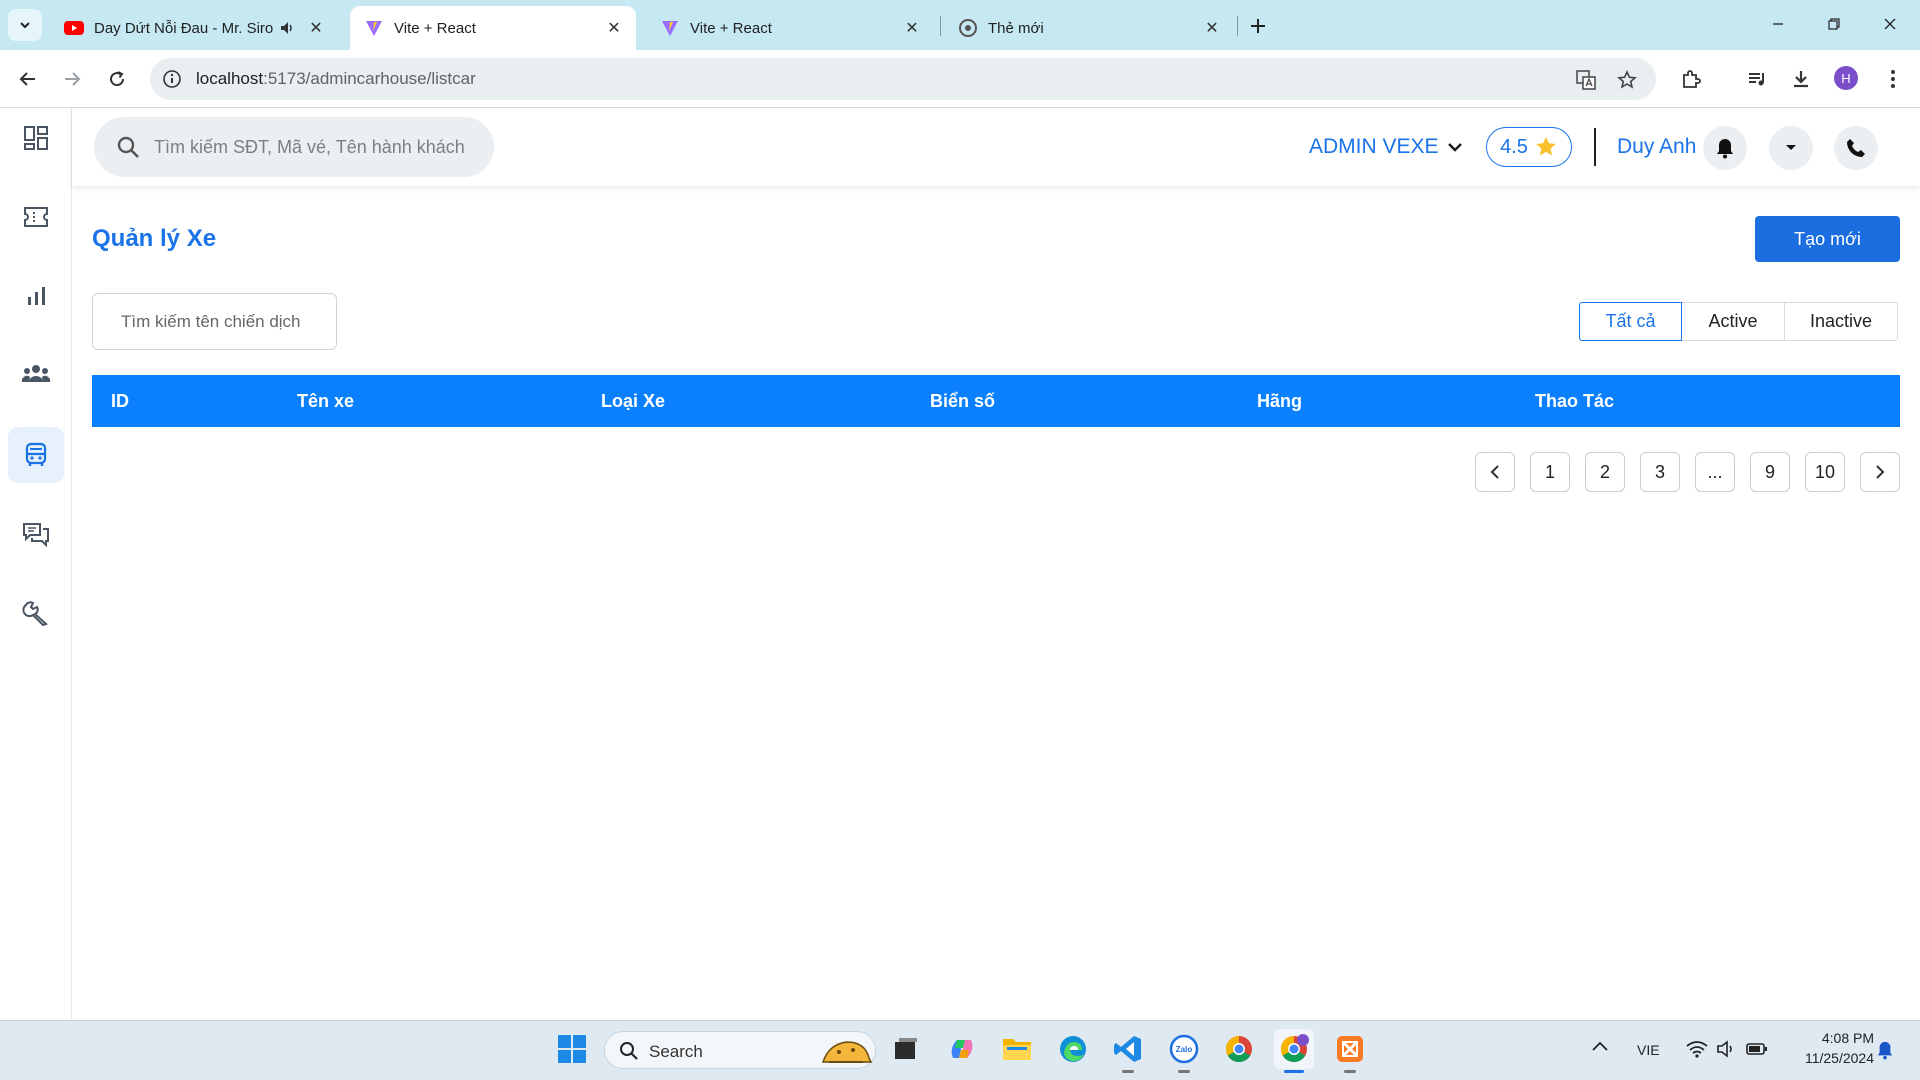  What do you see at coordinates (1890, 24) in the screenshot?
I see `close-window-button` at bounding box center [1890, 24].